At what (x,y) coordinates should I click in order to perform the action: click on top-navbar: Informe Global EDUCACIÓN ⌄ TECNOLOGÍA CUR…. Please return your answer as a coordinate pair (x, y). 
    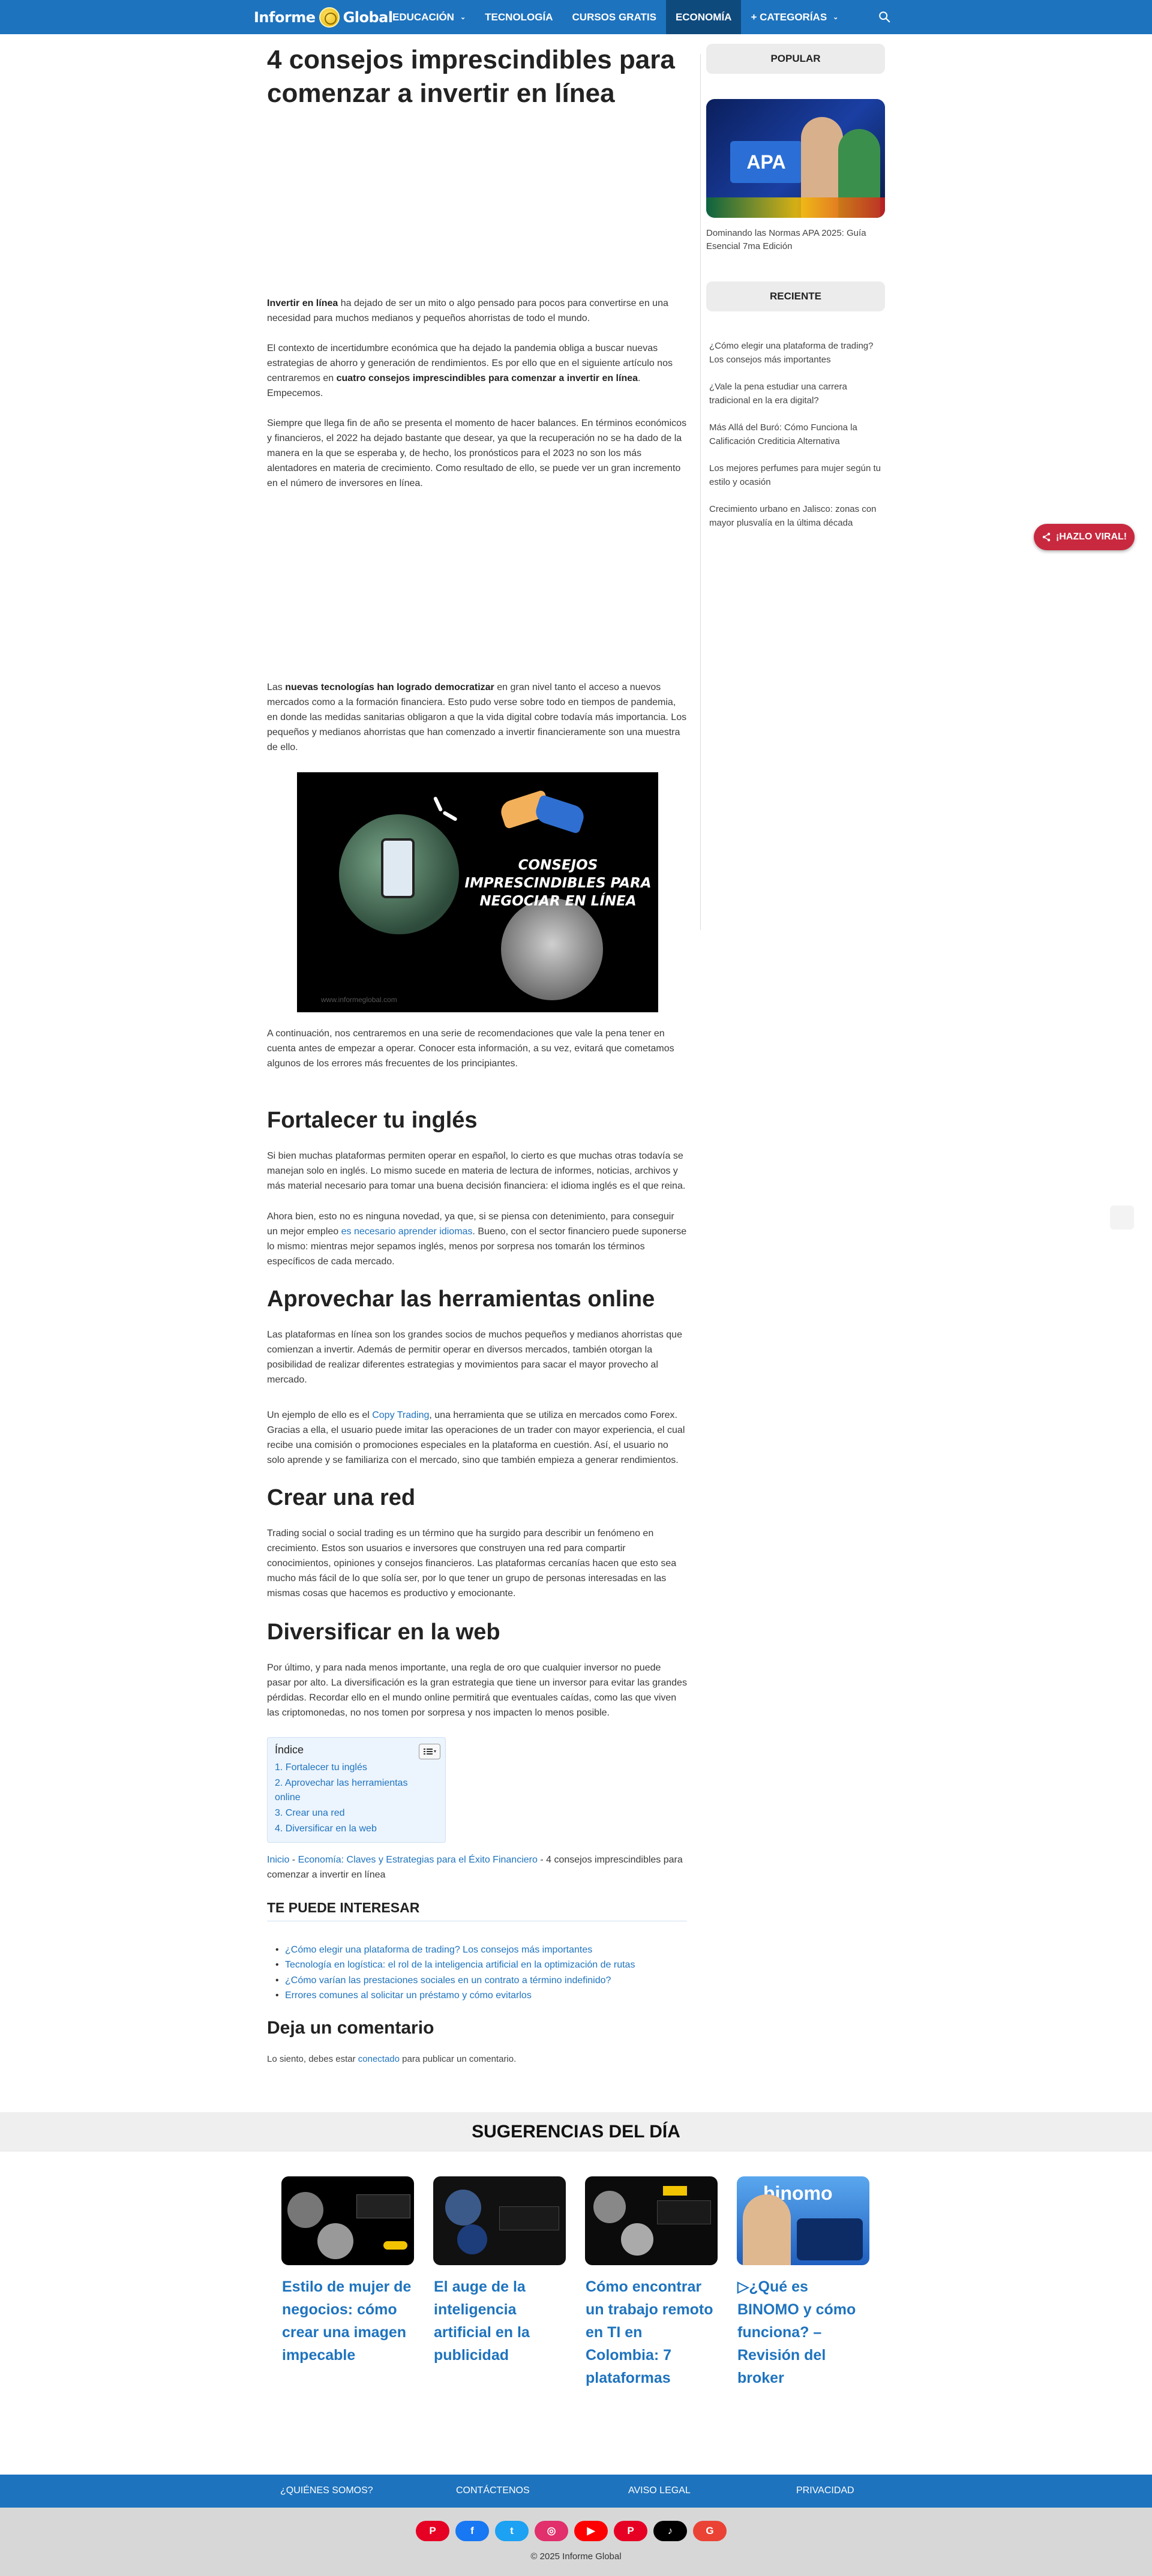
    Looking at the image, I should click on (576, 17).